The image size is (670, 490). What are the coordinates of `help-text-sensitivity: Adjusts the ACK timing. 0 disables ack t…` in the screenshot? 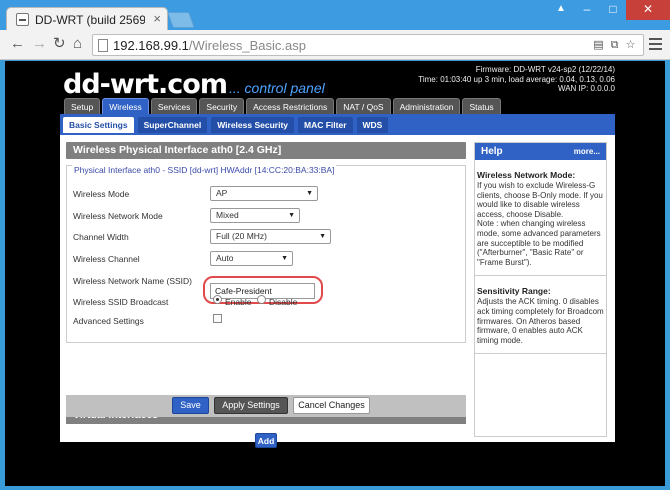 It's located at (540, 321).